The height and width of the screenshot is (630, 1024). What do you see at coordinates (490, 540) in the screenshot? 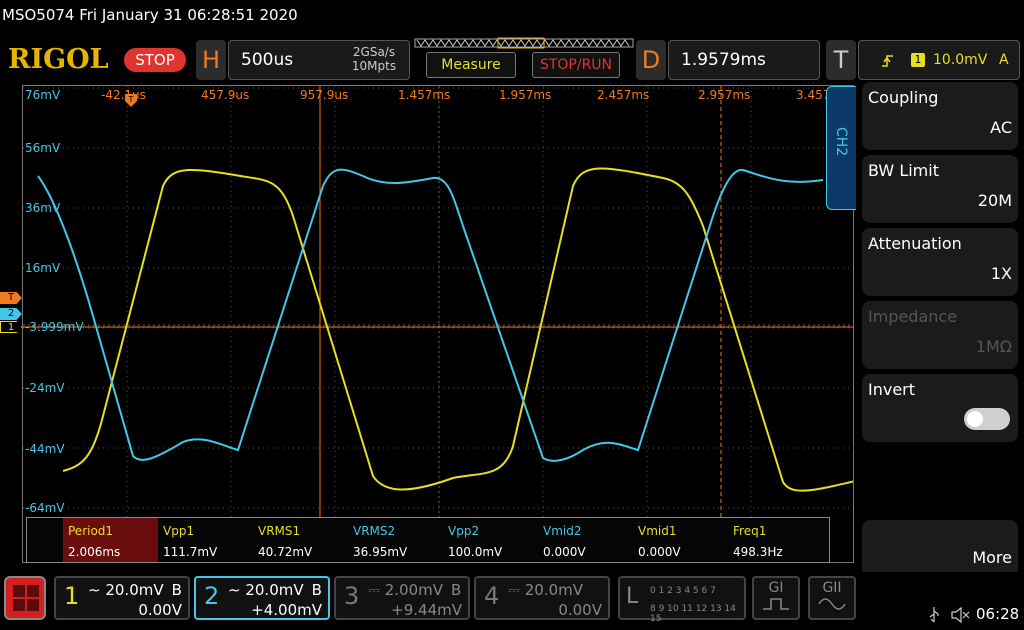
I see `measurement-vpp2: Vpp2 100.0mV` at bounding box center [490, 540].